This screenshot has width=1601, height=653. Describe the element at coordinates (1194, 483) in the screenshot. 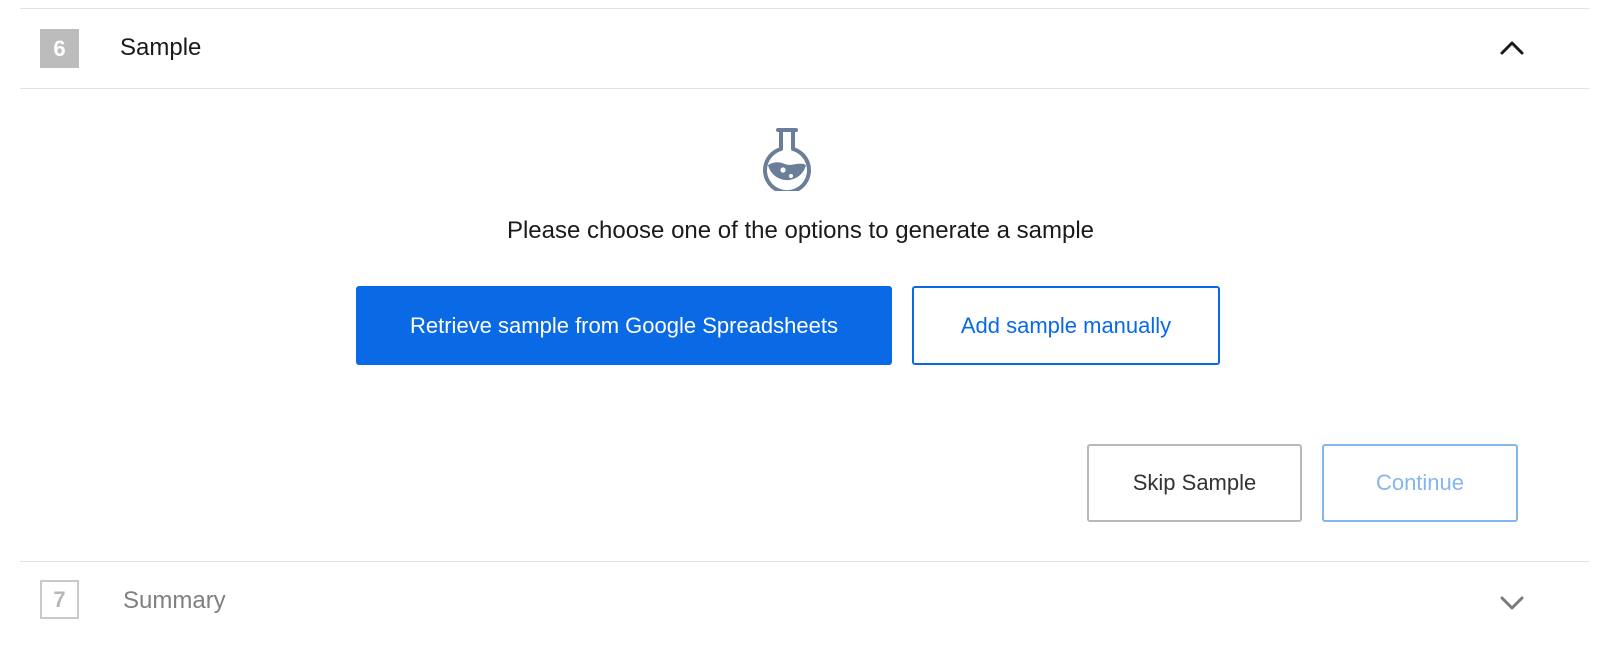

I see `skip-sample-button: Skip Sample` at that location.